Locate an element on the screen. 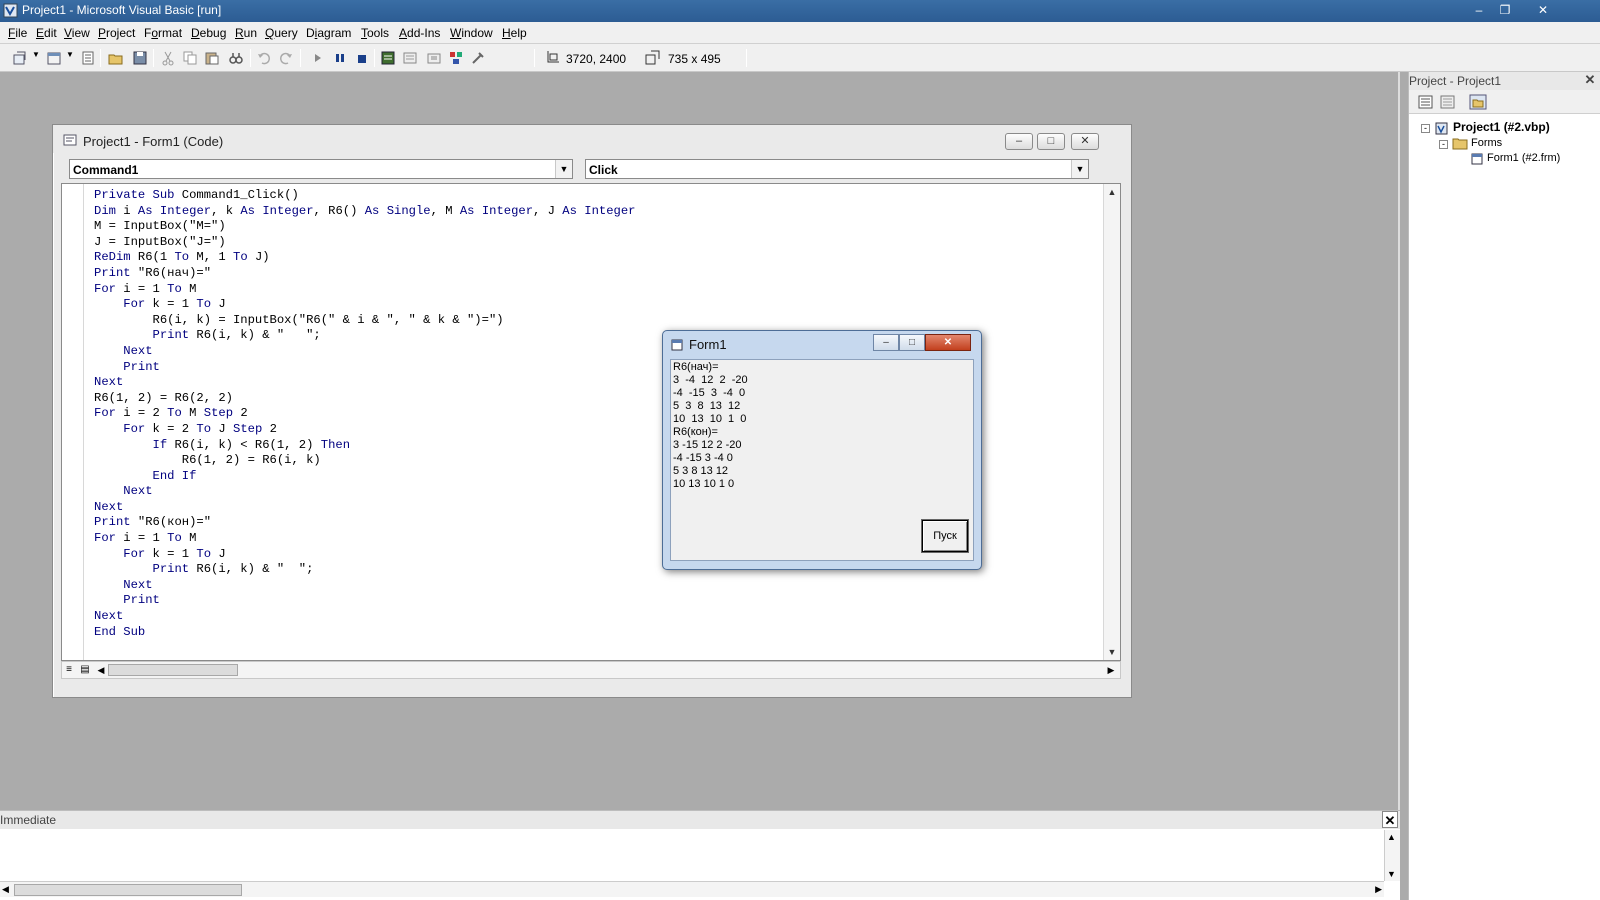 This screenshot has height=900, width=1600. menu-view: View is located at coordinates (77, 33).